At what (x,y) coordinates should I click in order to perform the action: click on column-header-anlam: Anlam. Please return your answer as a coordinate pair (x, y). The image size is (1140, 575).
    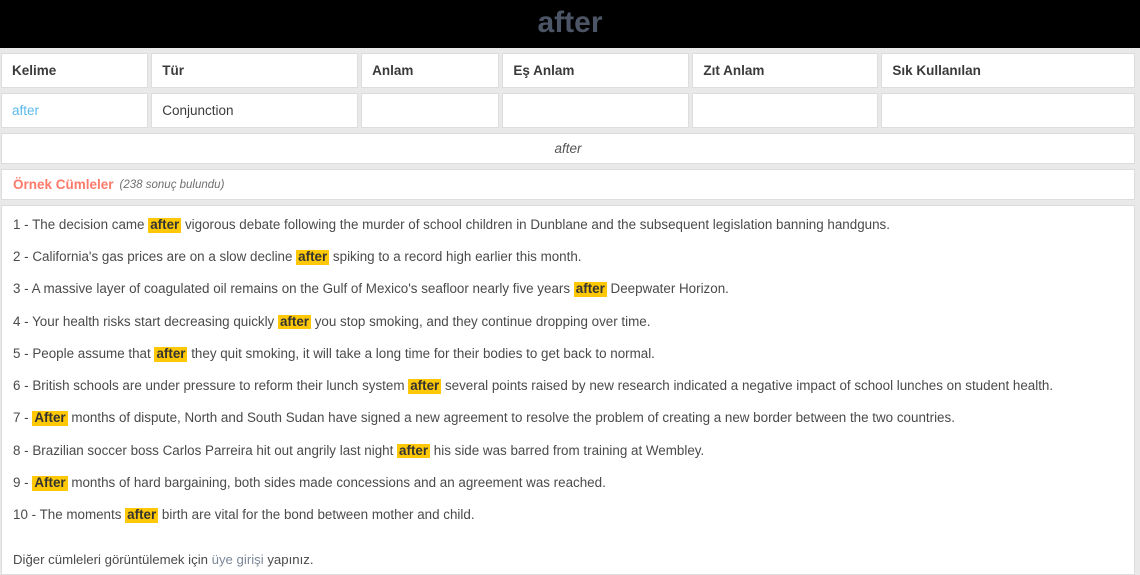
    Looking at the image, I should click on (430, 70).